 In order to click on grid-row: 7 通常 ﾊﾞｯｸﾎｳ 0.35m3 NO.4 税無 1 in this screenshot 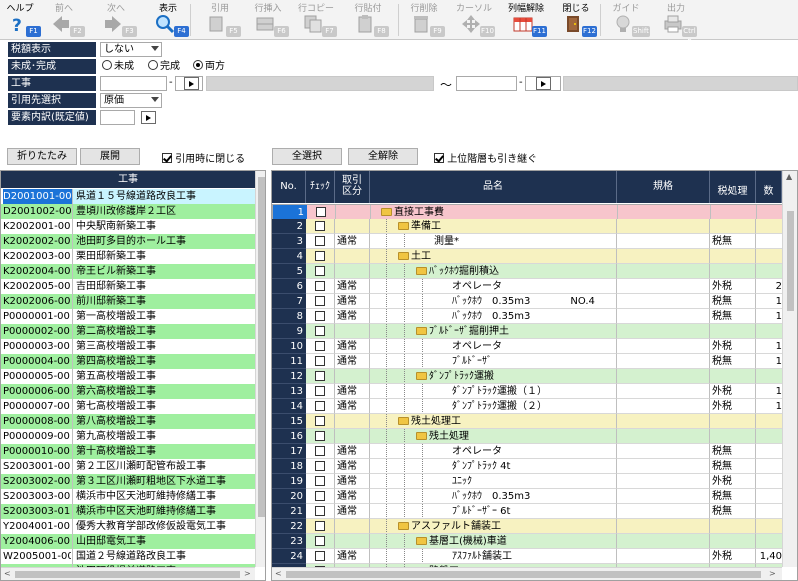, I will do `click(527, 301)`.